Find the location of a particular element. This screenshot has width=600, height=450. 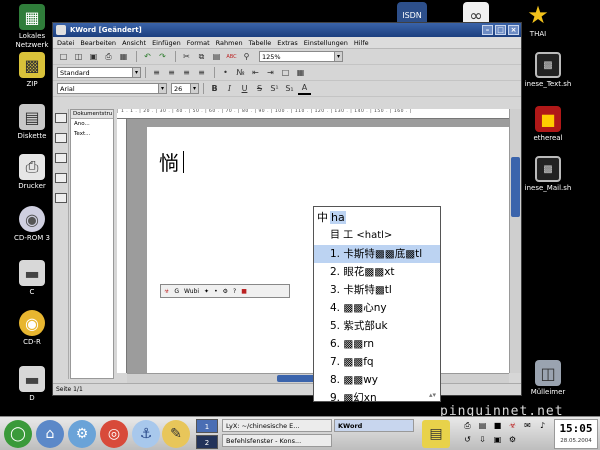

maximize-icon: □ is located at coordinates (500, 30).